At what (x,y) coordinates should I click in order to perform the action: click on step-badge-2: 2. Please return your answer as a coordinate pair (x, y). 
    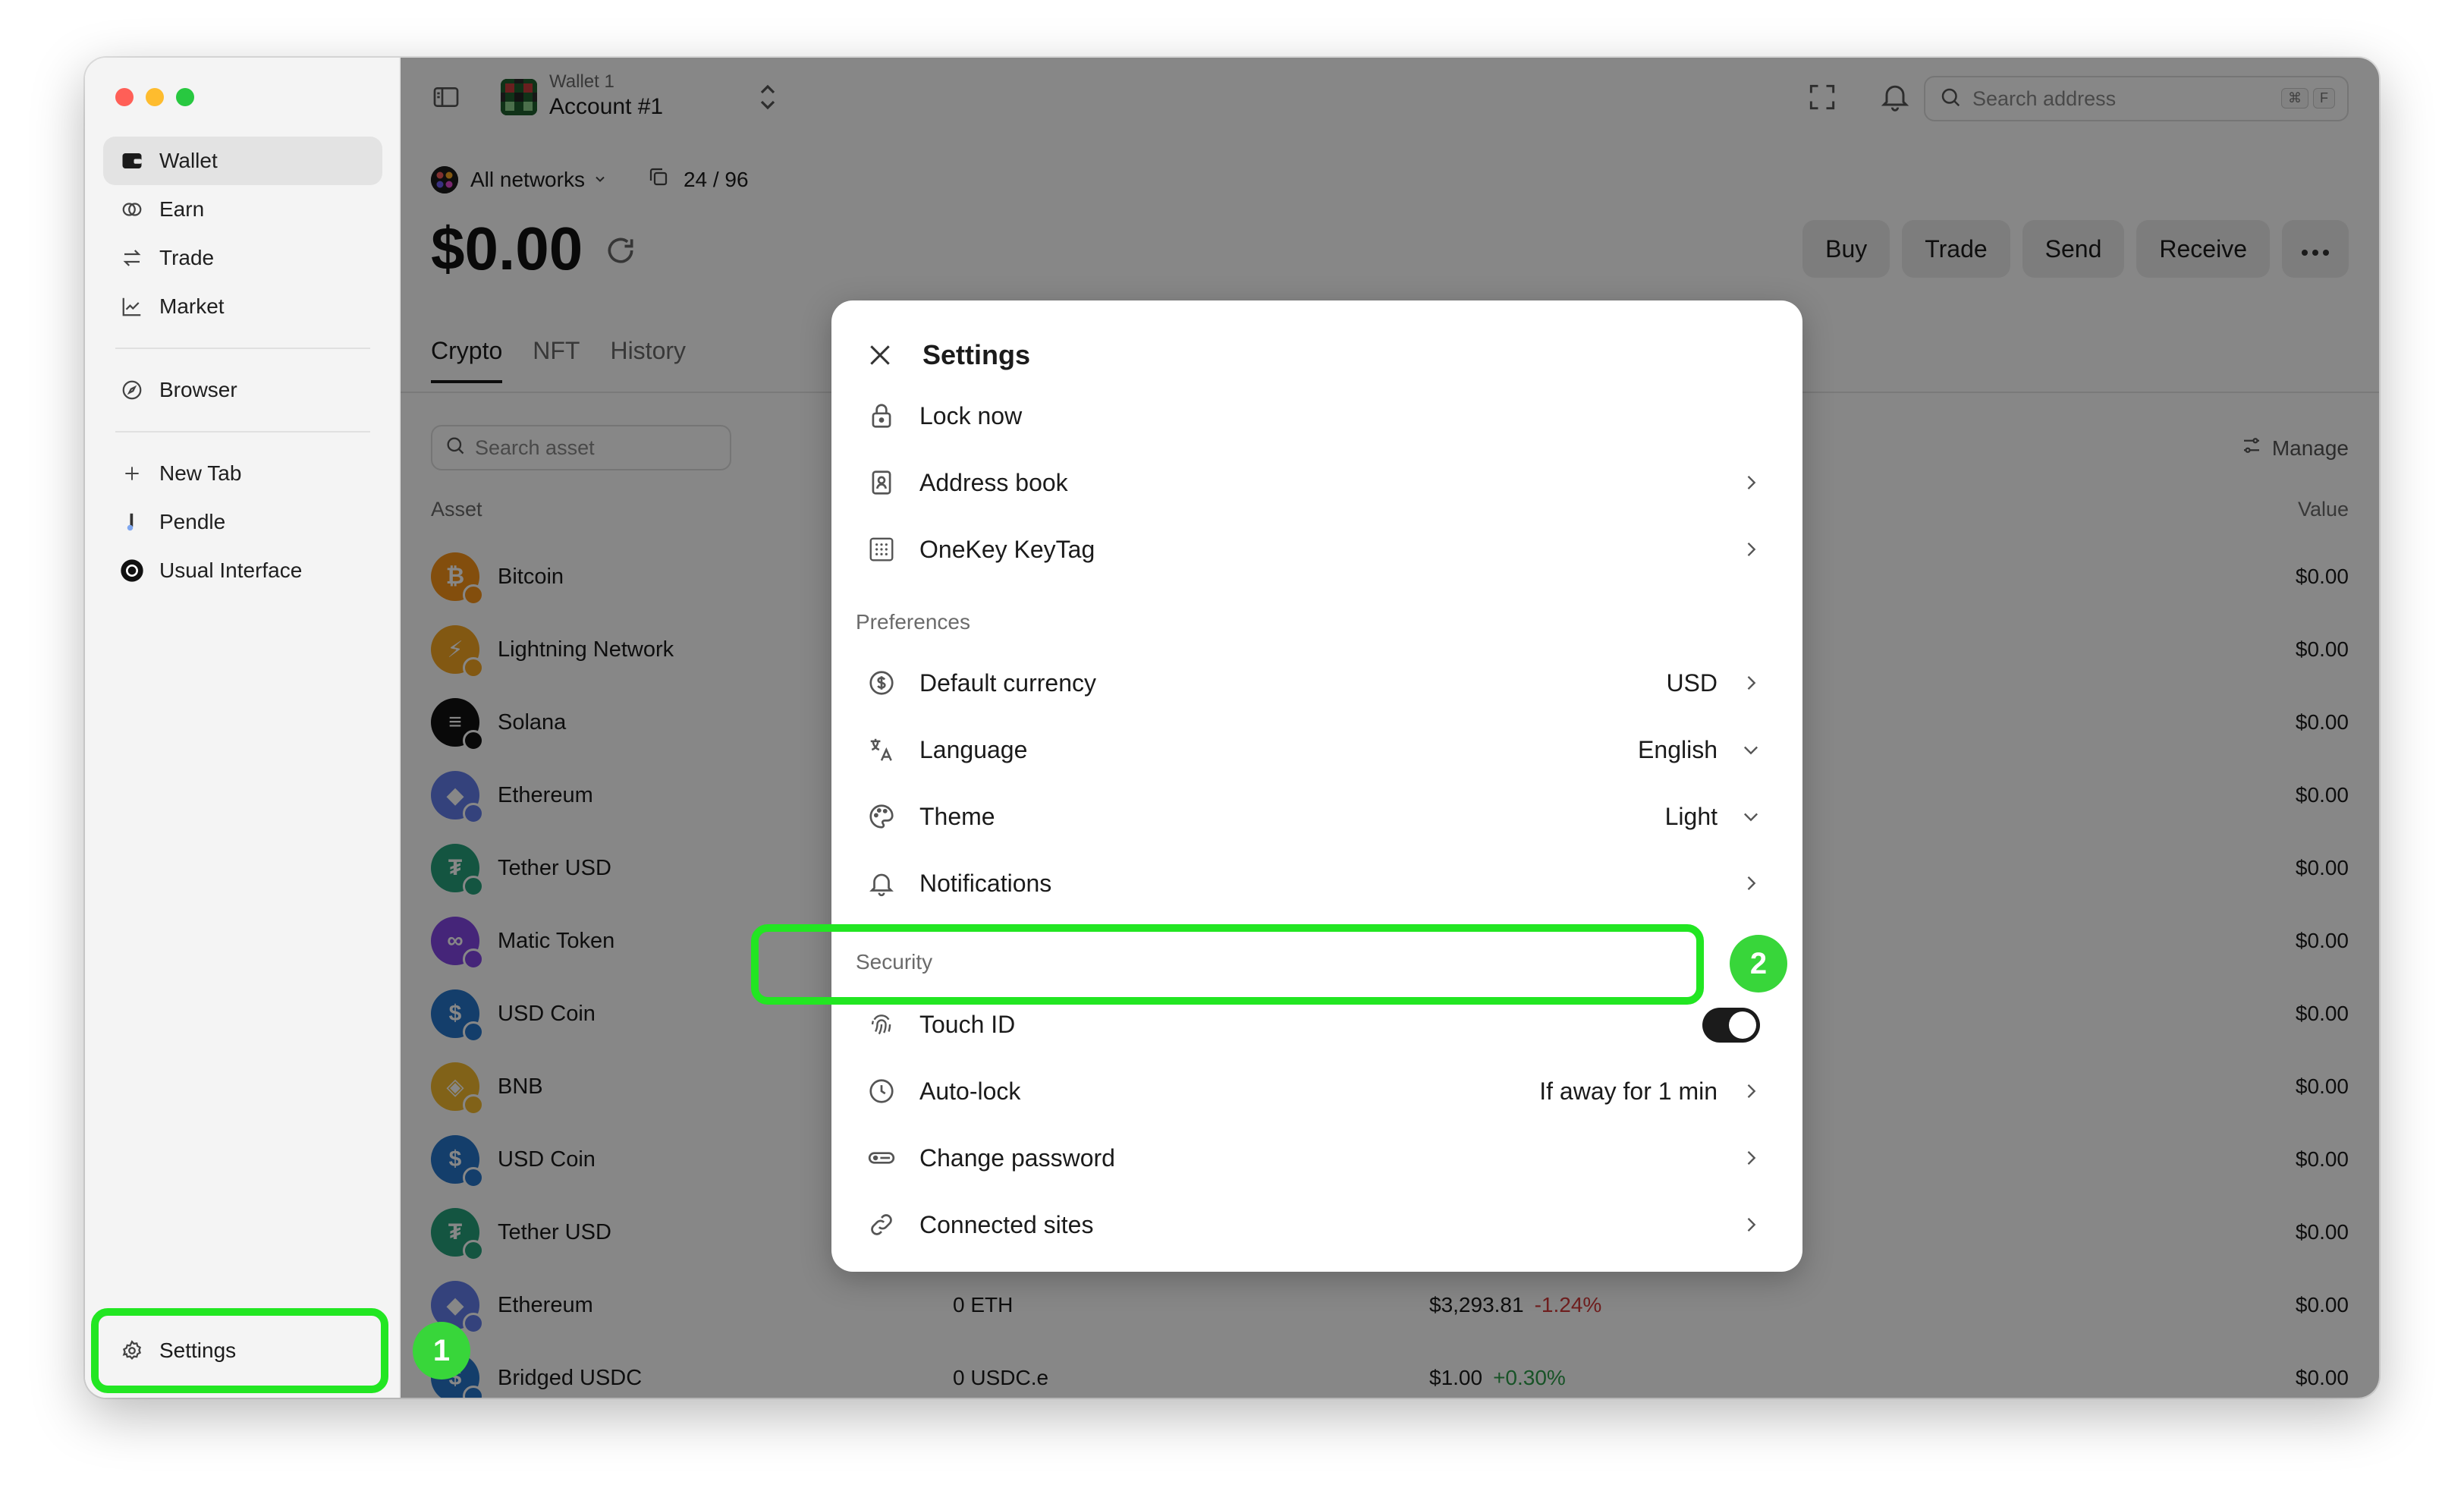
    Looking at the image, I should click on (1758, 964).